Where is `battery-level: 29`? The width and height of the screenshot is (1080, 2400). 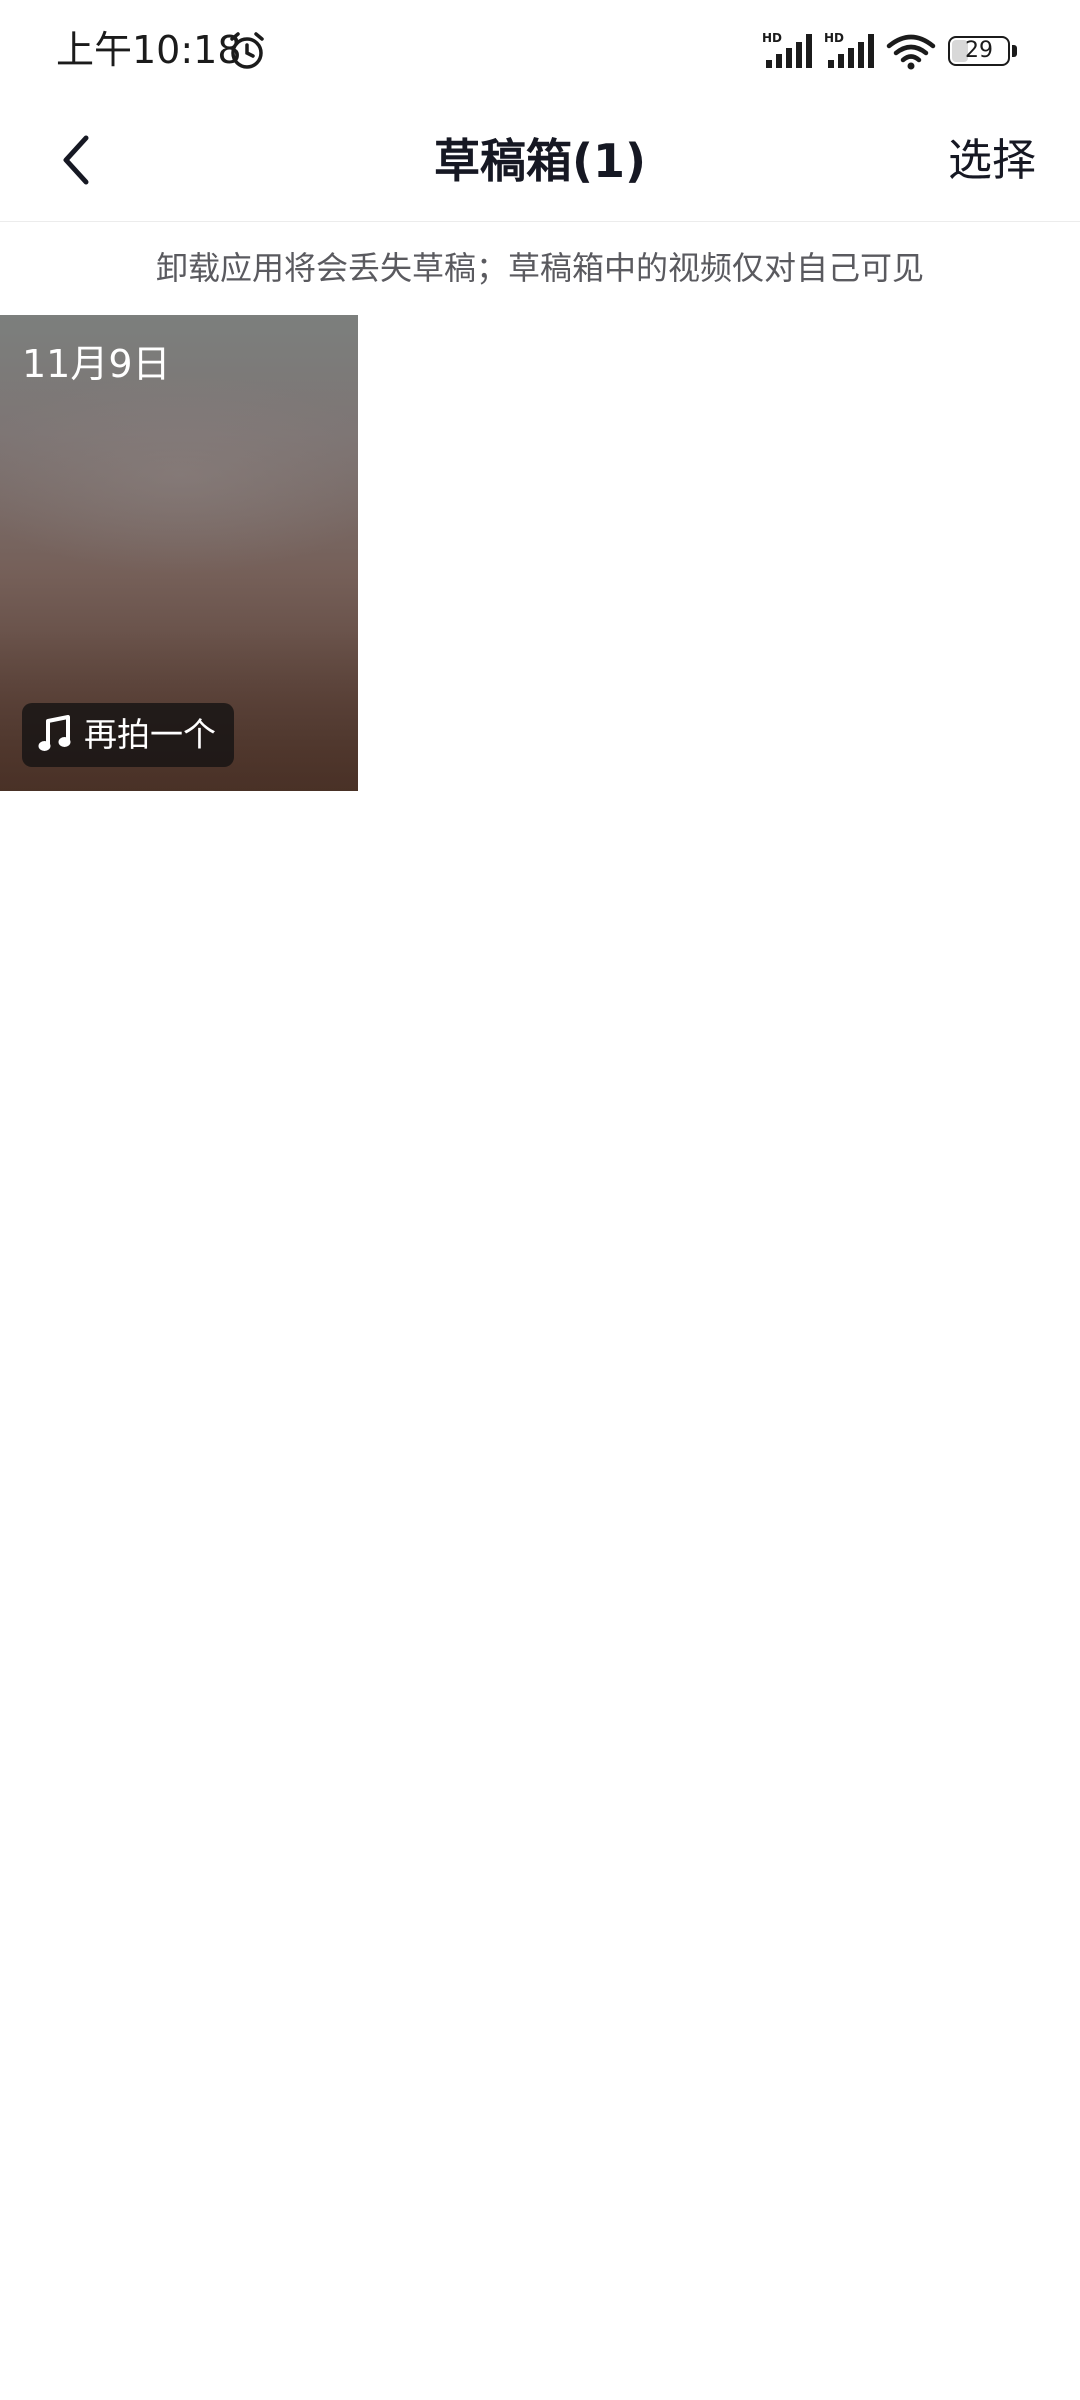 battery-level: 29 is located at coordinates (979, 50).